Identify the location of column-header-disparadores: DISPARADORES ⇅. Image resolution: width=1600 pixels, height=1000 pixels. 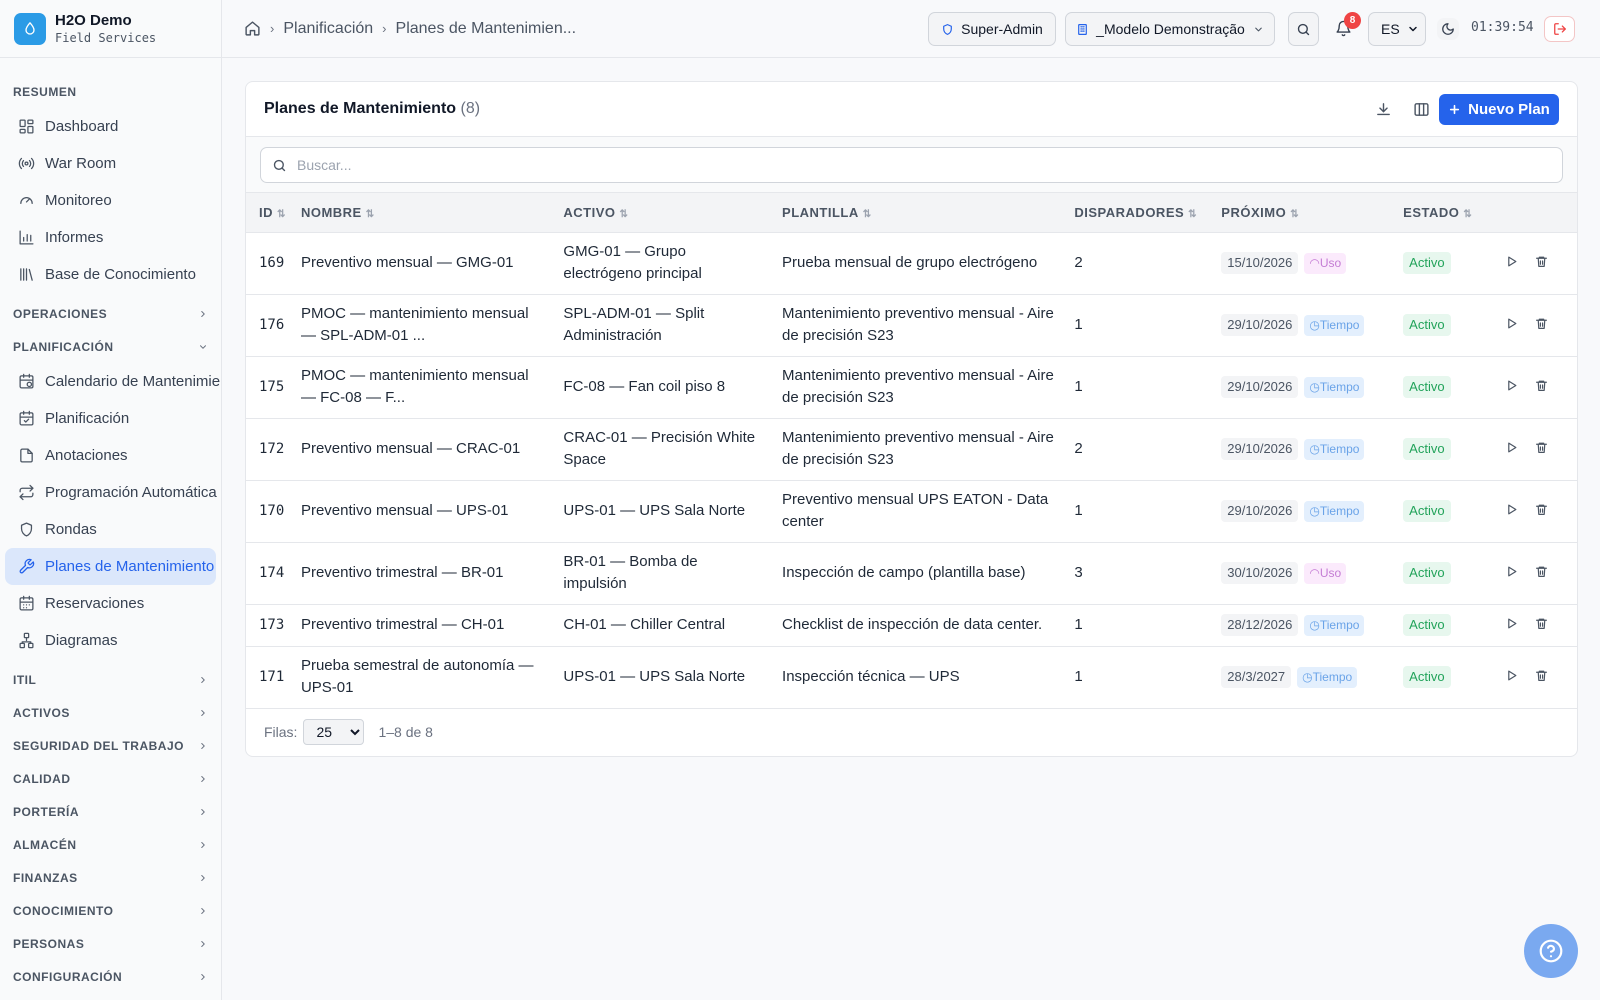
(1148, 213).